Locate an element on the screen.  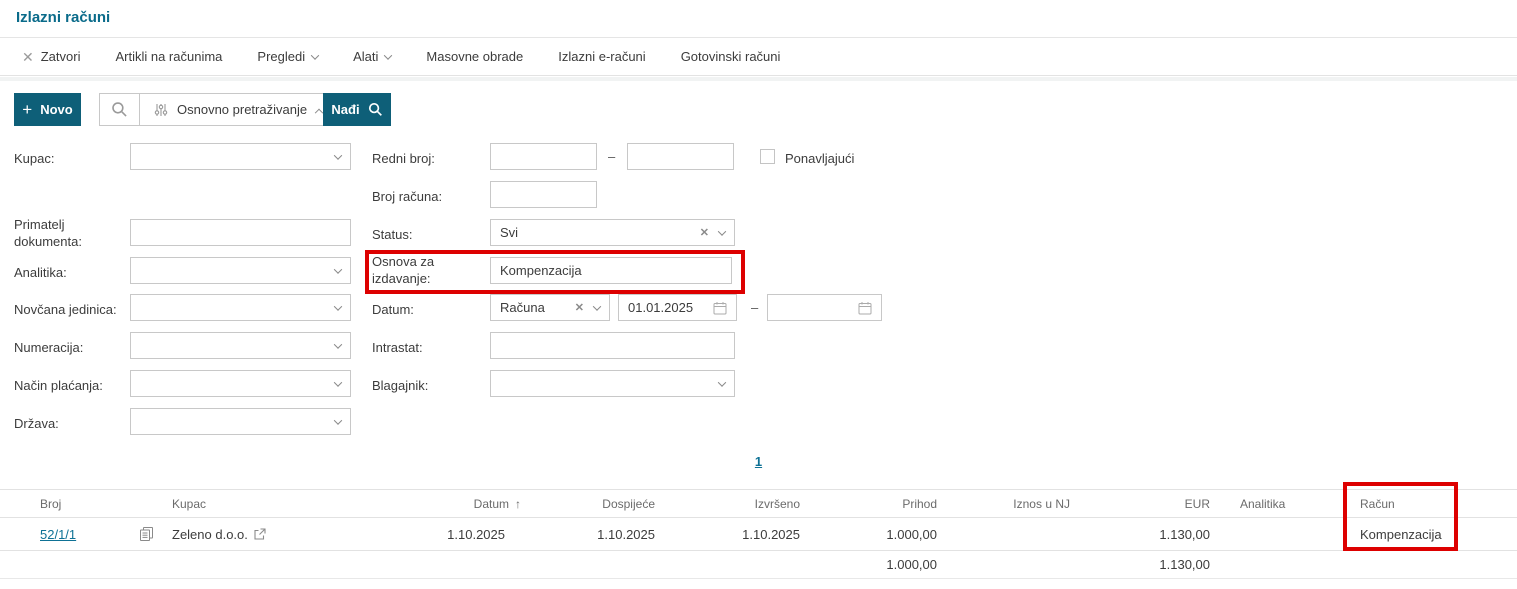
toolbar-item-alati: Alati is located at coordinates (373, 56).